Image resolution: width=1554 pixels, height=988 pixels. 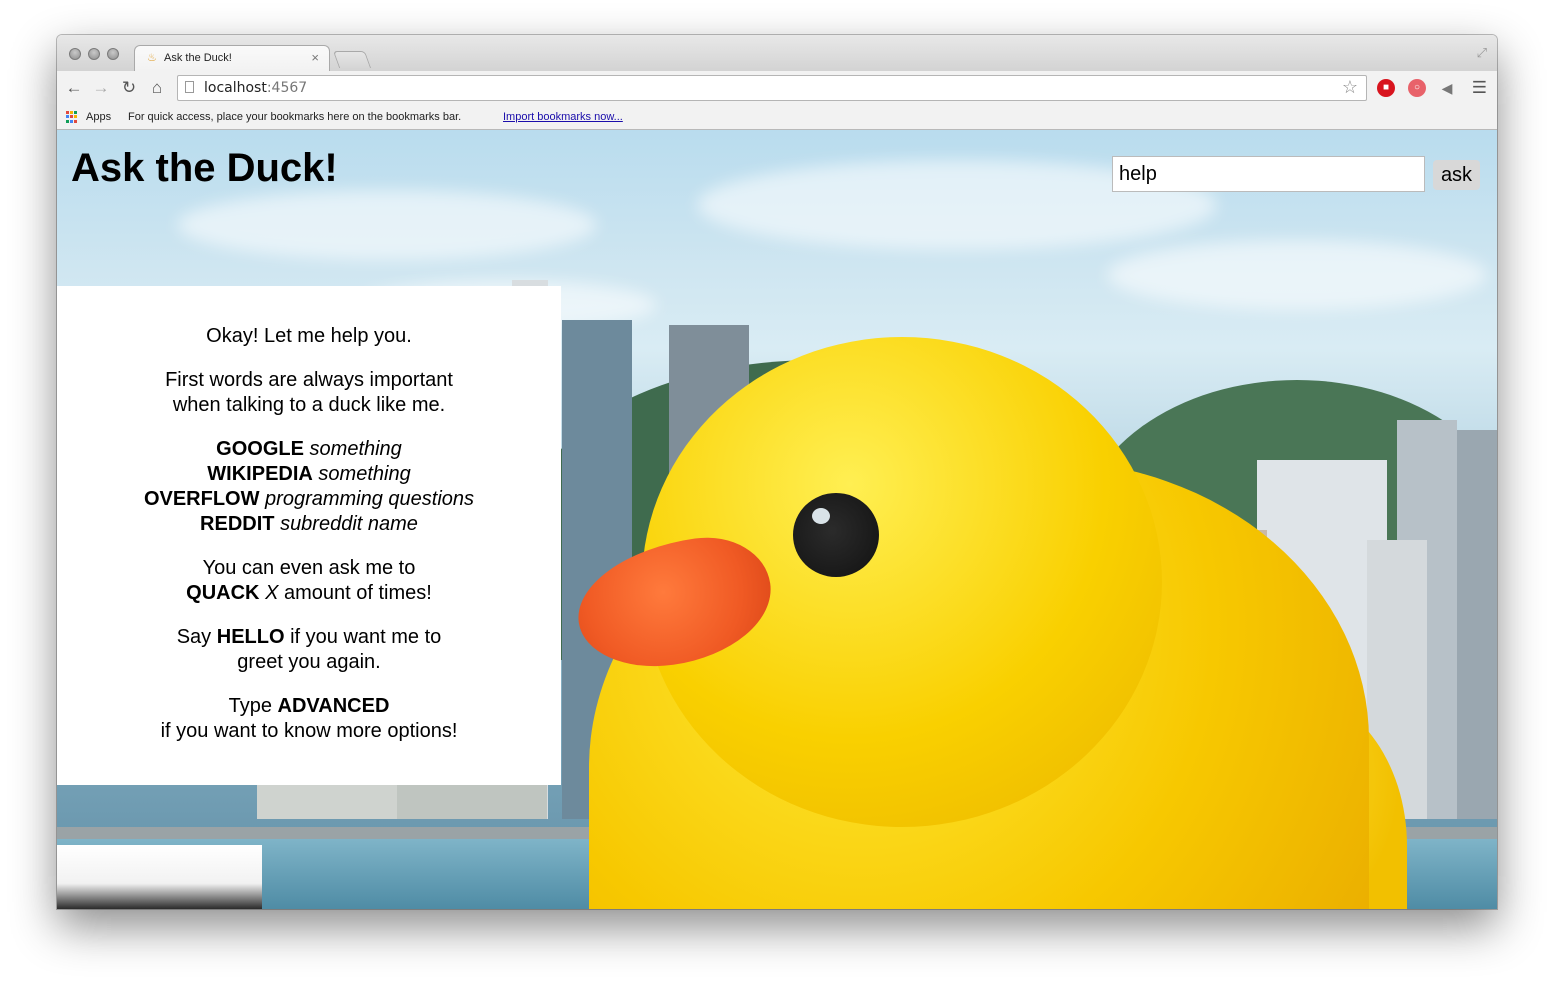 I want to click on adblock-extension-icon: ■, so click(x=1386, y=88).